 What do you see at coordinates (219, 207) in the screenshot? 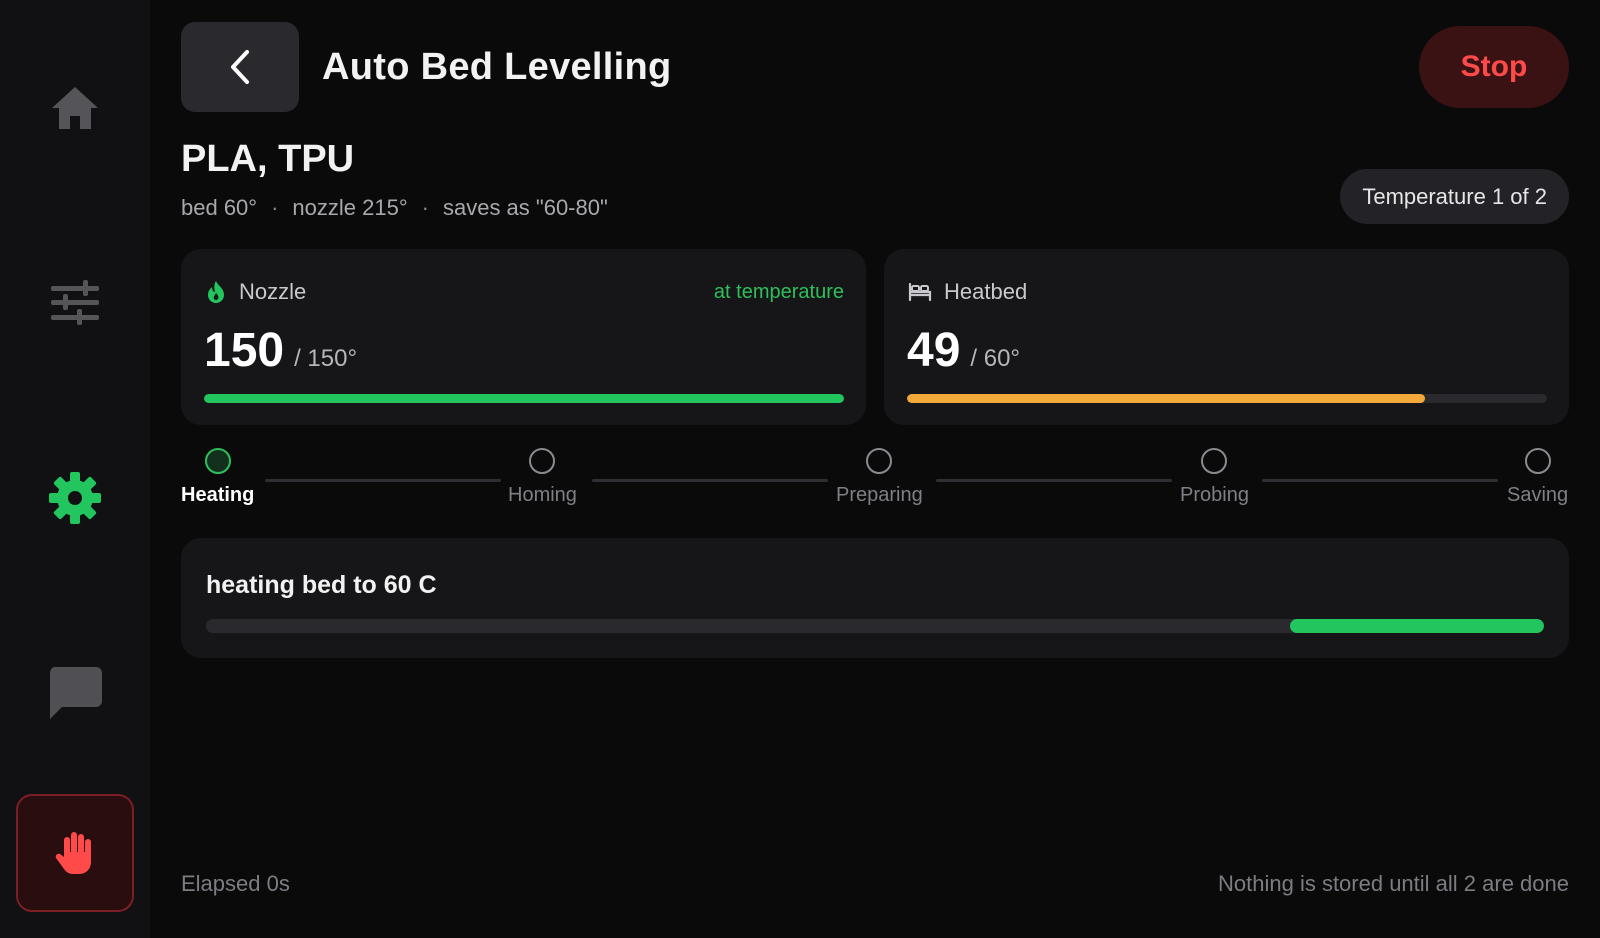
I see `profile-bed-temp: bed 60°` at bounding box center [219, 207].